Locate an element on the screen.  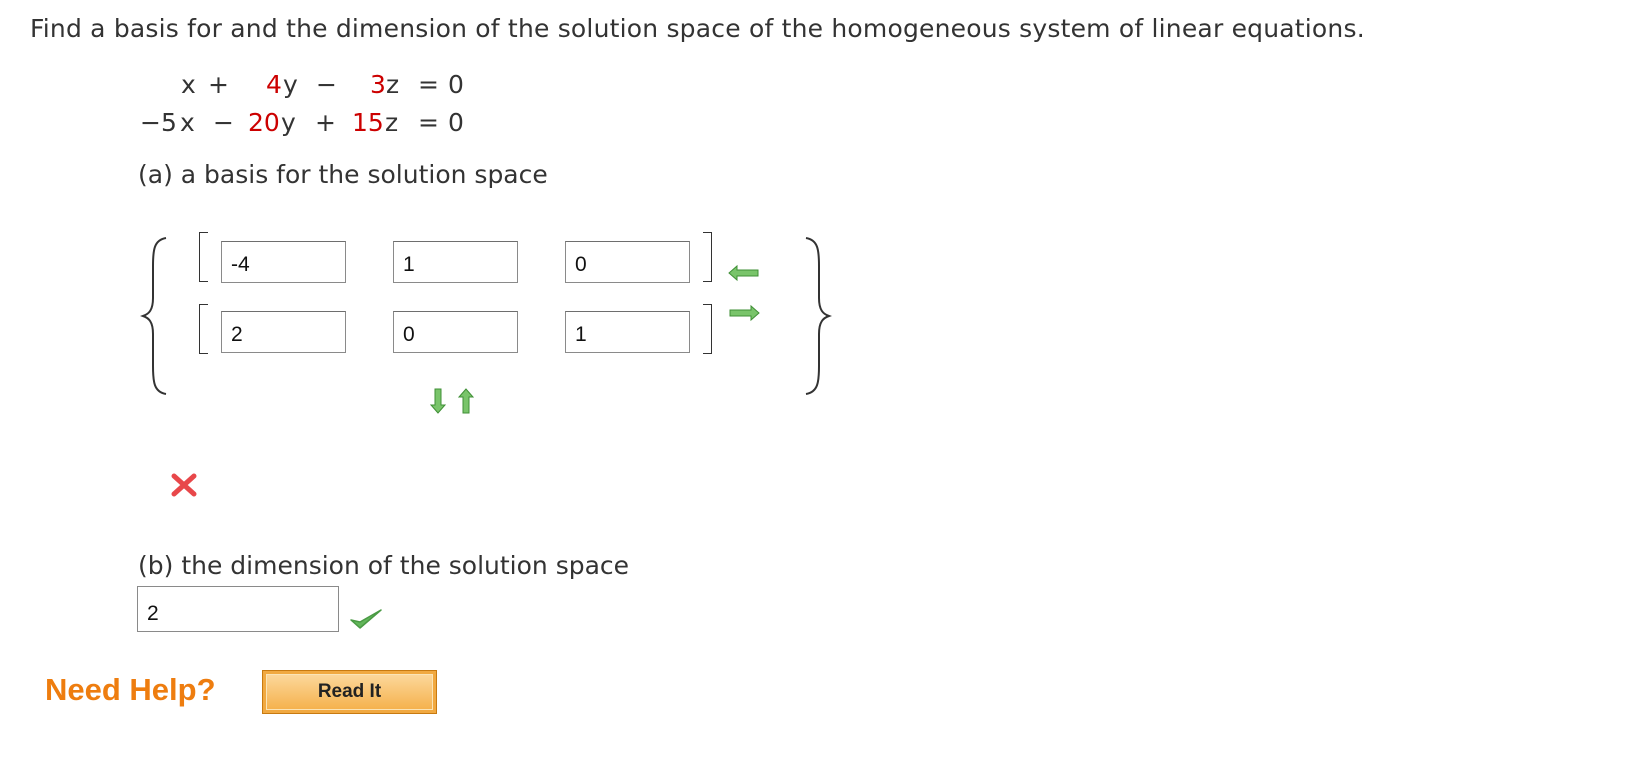
eq1-coef-z: 3 is located at coordinates (378, 84).